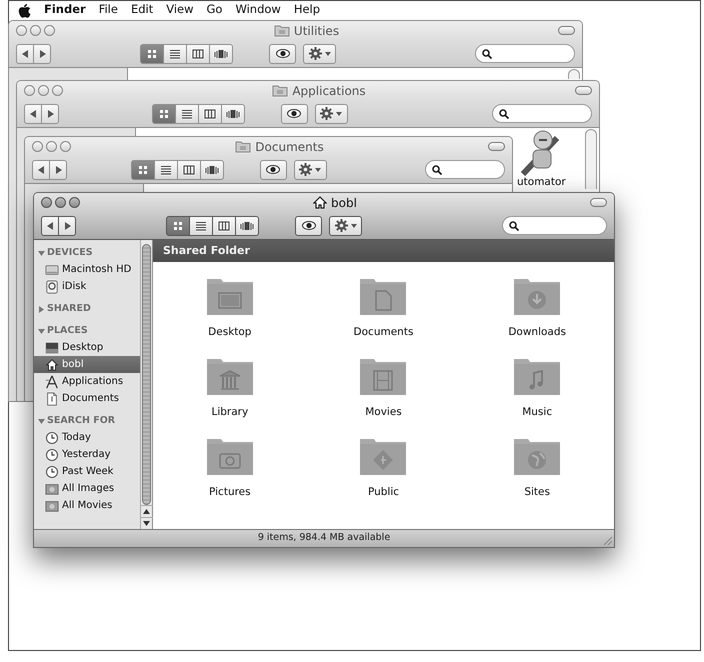  I want to click on app-menu: Finder, so click(65, 10).